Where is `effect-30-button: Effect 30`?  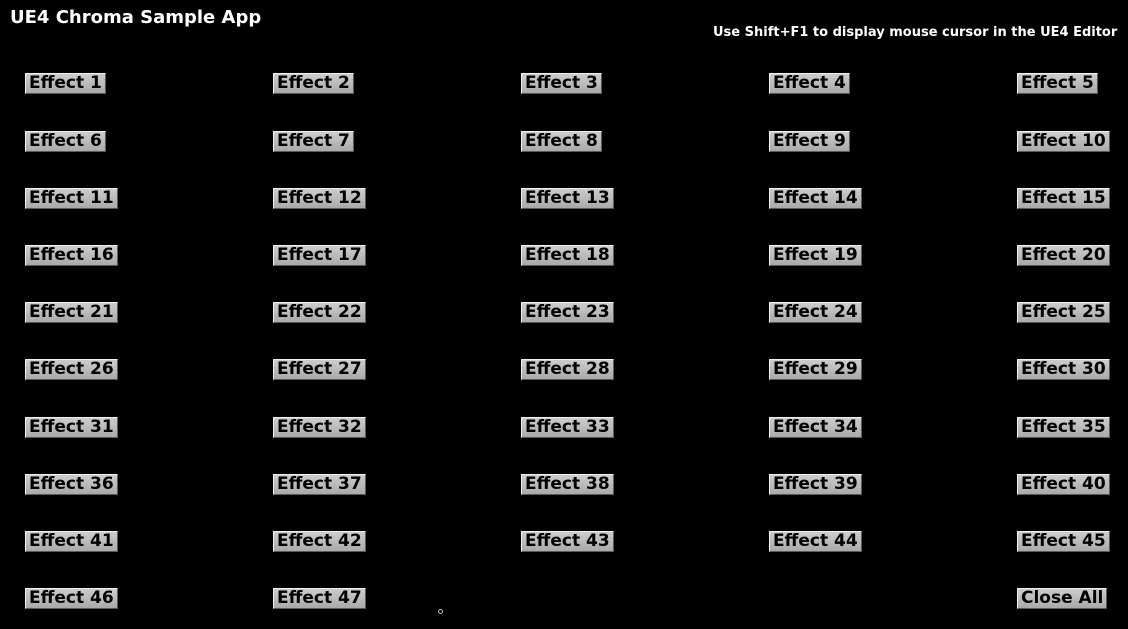 effect-30-button: Effect 30 is located at coordinates (1063, 369).